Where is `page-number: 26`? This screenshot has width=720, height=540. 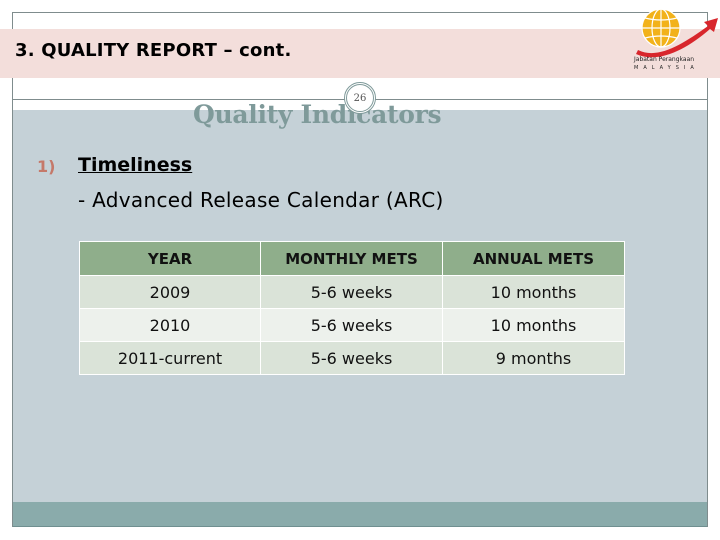 page-number: 26 is located at coordinates (360, 98).